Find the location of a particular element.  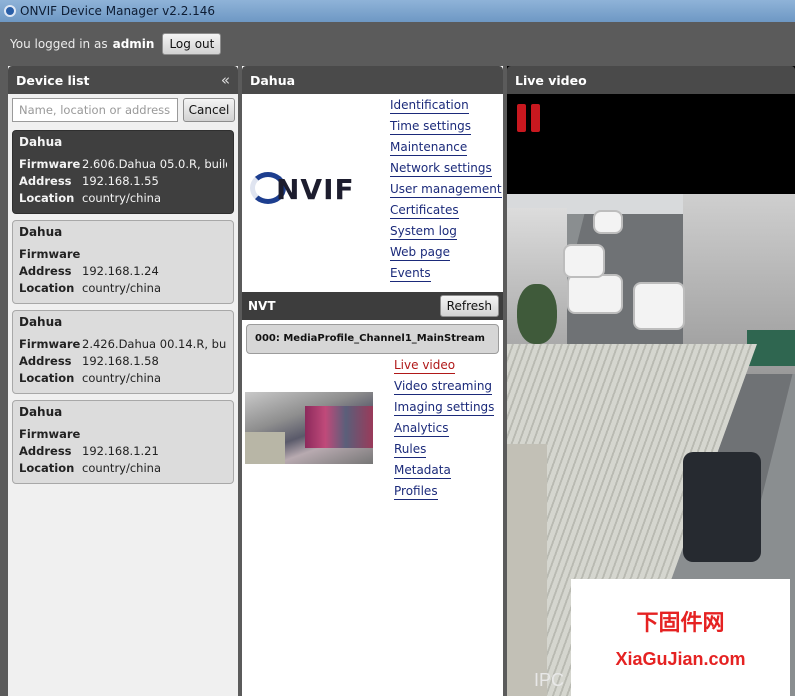

thumbnail-storefronts is located at coordinates (339, 427).